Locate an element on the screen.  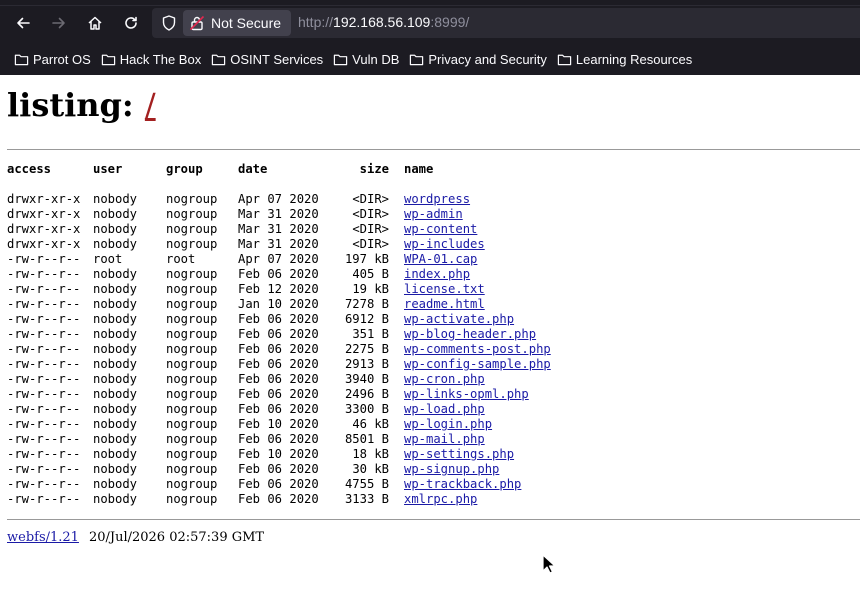
file-link: wp-includes is located at coordinates (444, 244).